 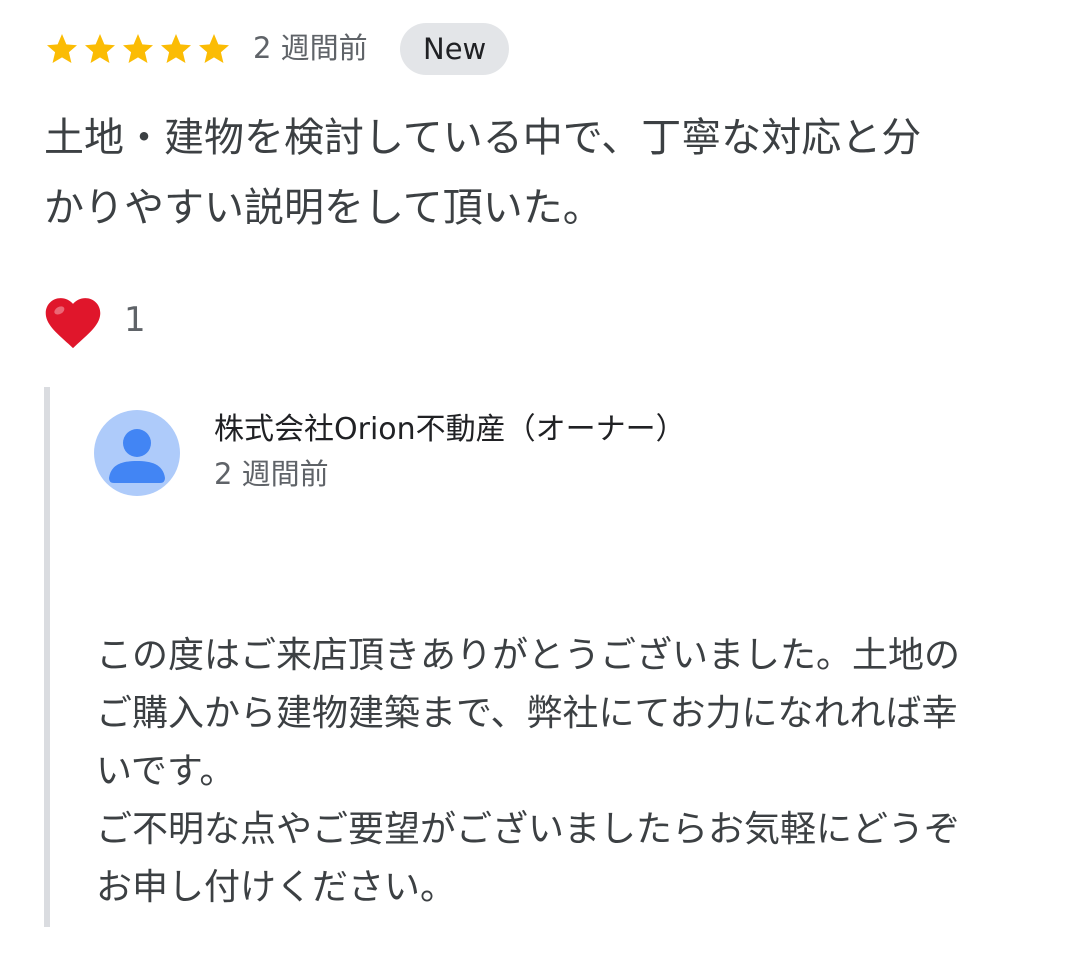 I want to click on reply-divider-bar, so click(x=47, y=657).